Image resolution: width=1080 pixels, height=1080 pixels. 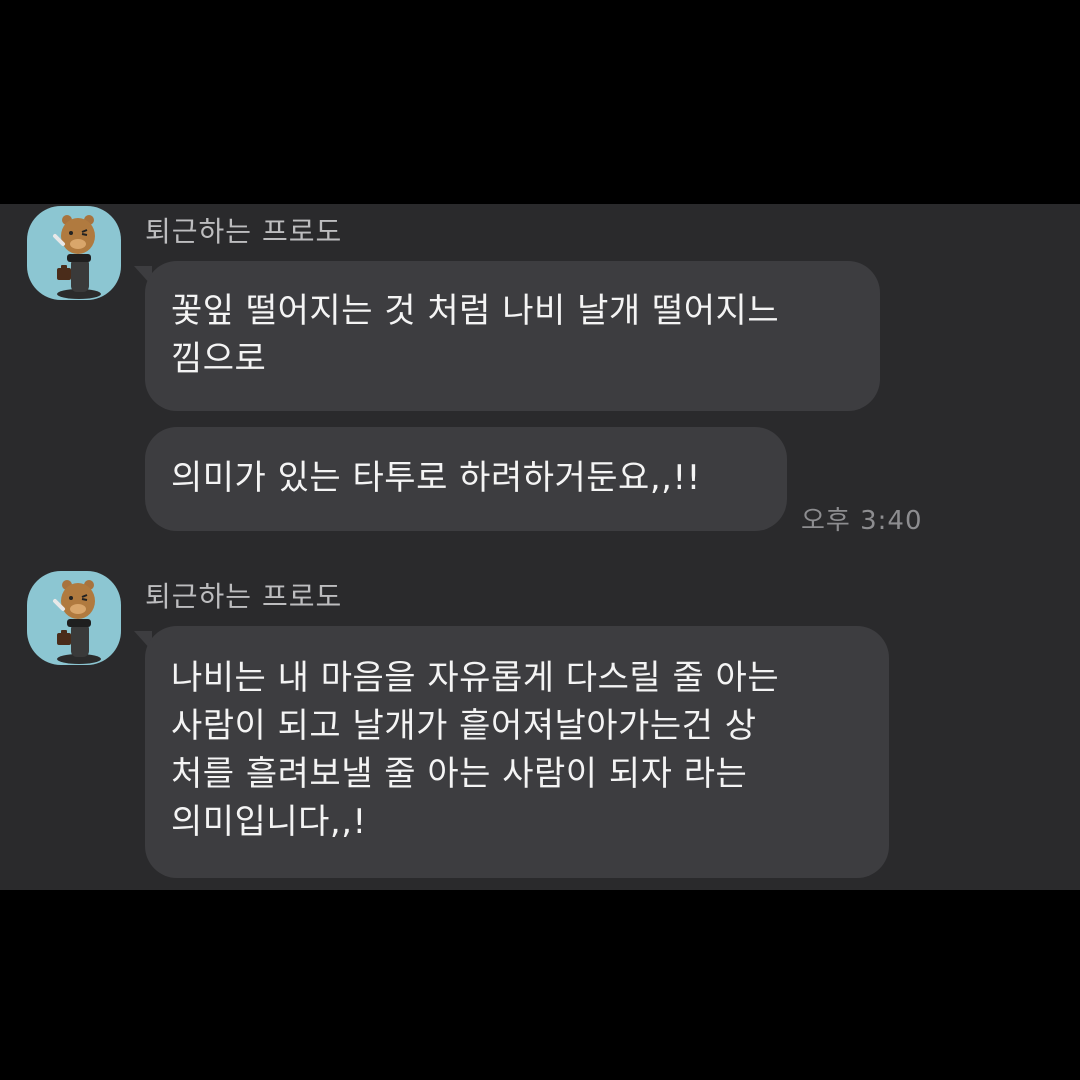 What do you see at coordinates (862, 521) in the screenshot?
I see `message-timestamp: 오후 3:40` at bounding box center [862, 521].